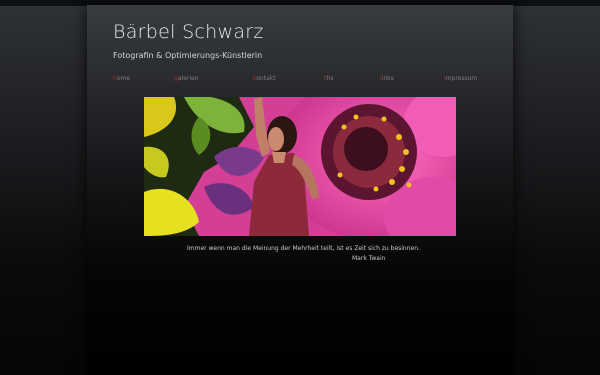  I want to click on nav-item-galerien: galerien, so click(186, 78).